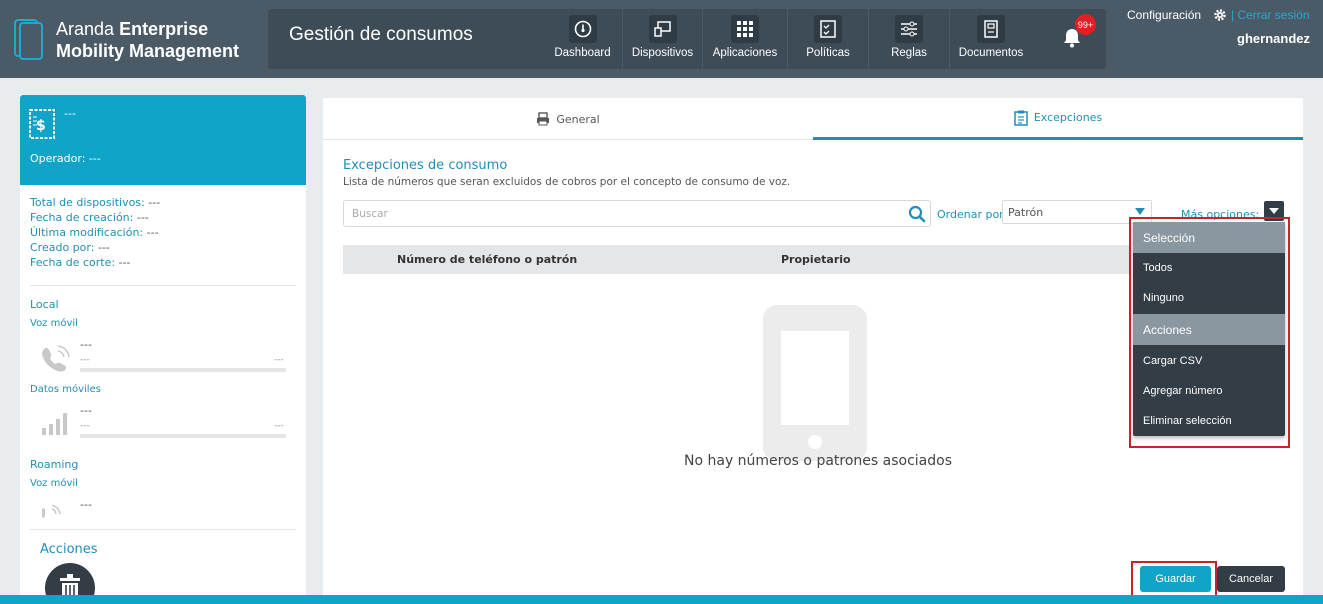 The width and height of the screenshot is (1323, 604). Describe the element at coordinates (94, 232) in the screenshot. I see `info-last-modified: Última modificación: ---` at that location.